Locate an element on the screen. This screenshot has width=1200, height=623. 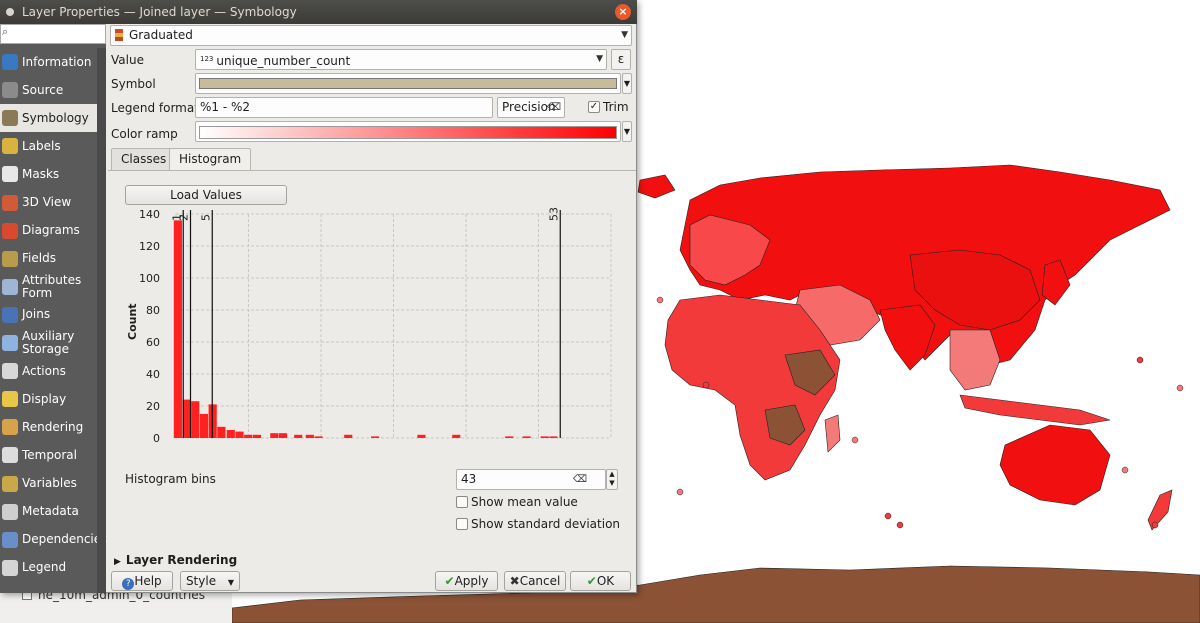
masks-icon is located at coordinates (10, 174).